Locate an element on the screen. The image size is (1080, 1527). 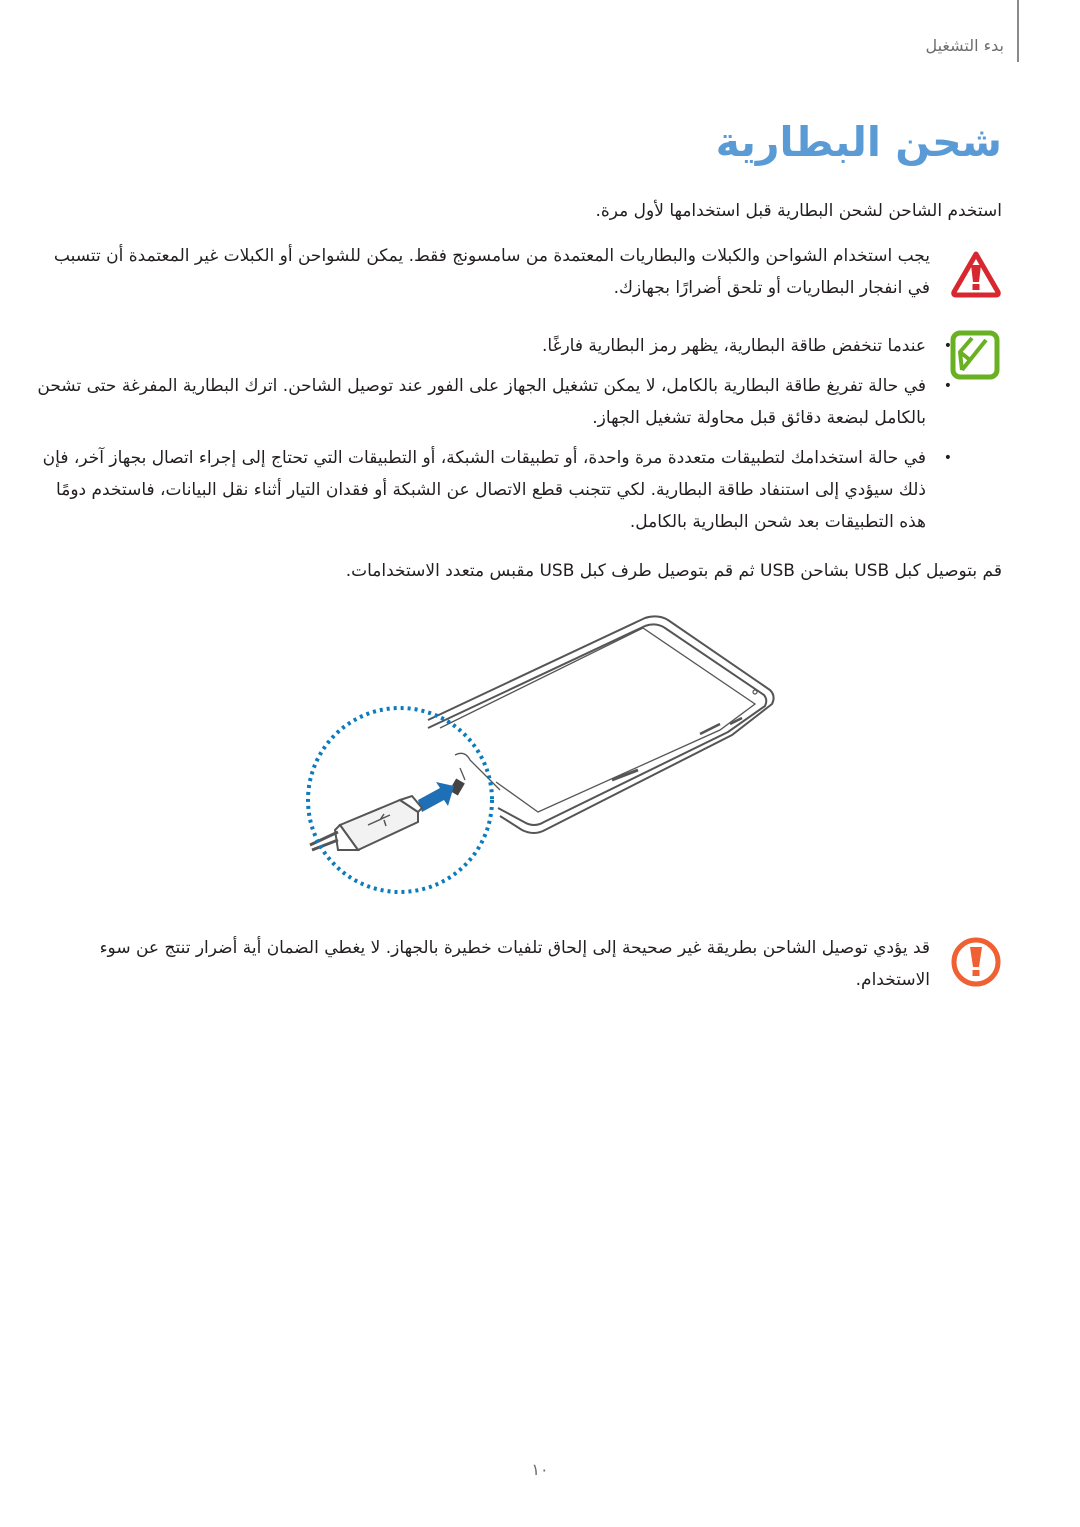
insert-arrow is located at coordinates (436, 797).